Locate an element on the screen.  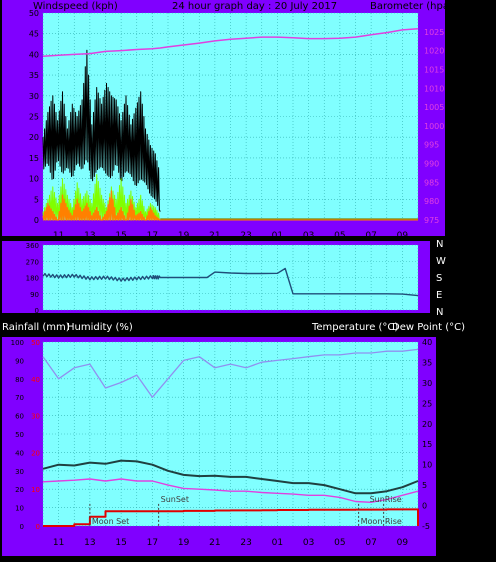
barometer-tick-label: 1025 is located at coordinates (434, 32).